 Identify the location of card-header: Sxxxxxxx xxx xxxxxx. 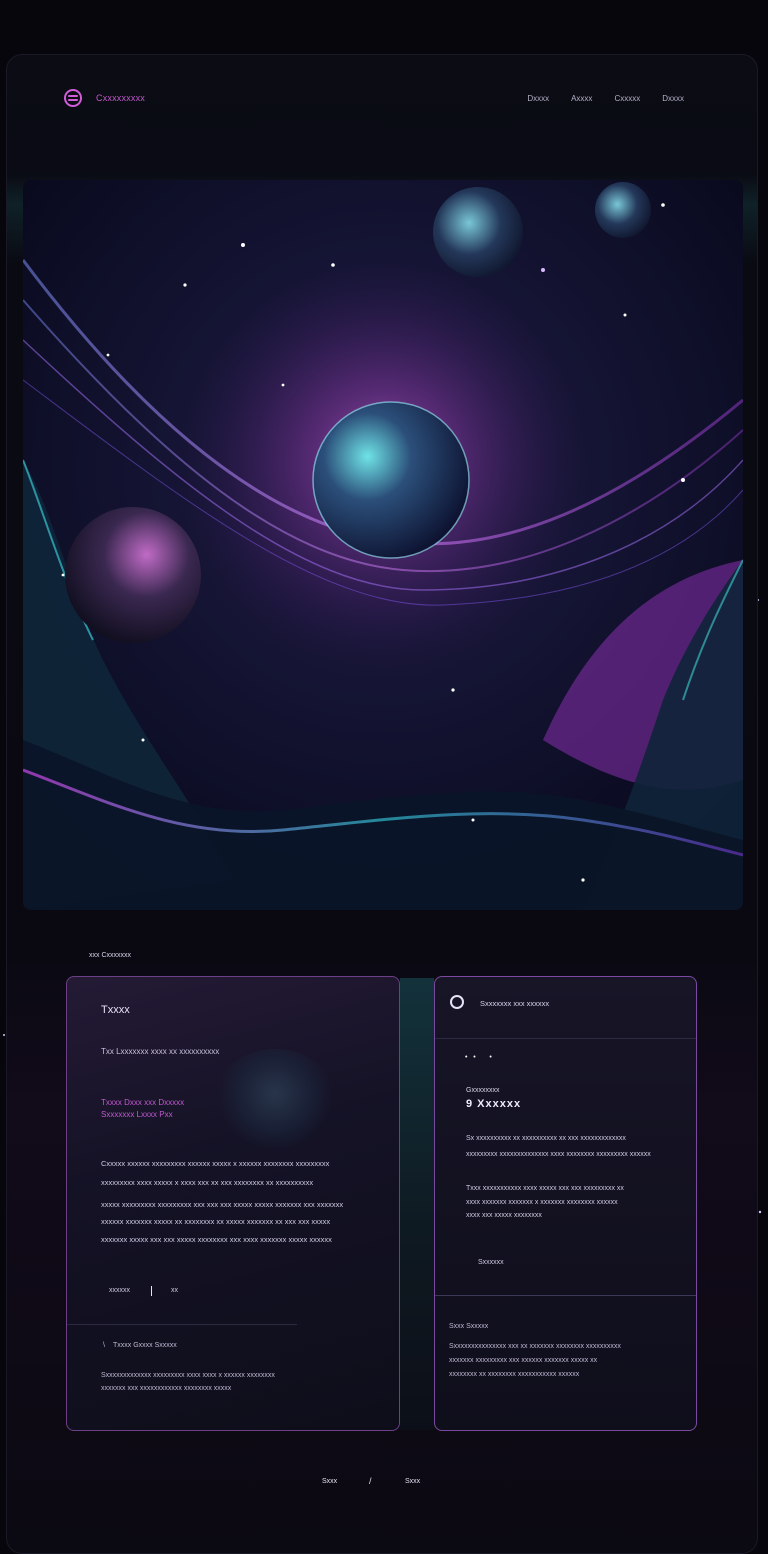
(515, 1003).